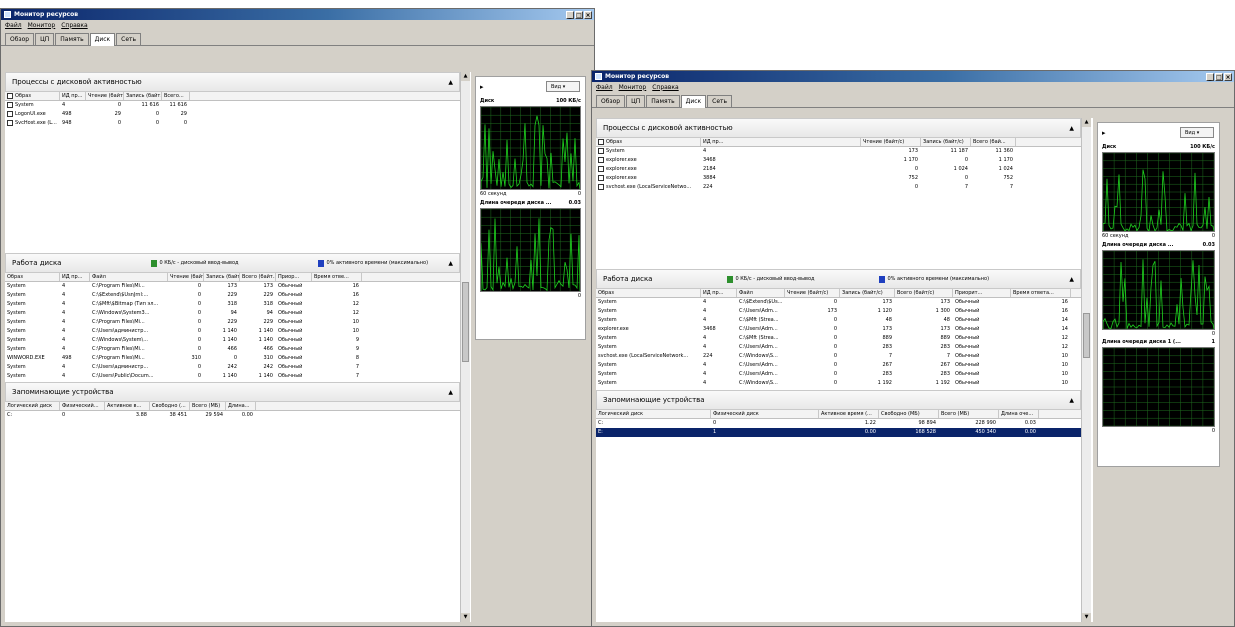 Image resolution: width=1235 pixels, height=627 pixels. What do you see at coordinates (10, 95) in the screenshot?
I see `select-all-checkbox` at bounding box center [10, 95].